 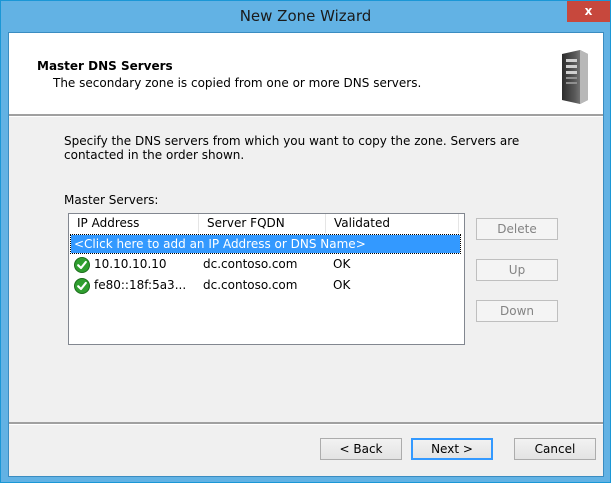 What do you see at coordinates (517, 270) in the screenshot?
I see `up-button: Up` at bounding box center [517, 270].